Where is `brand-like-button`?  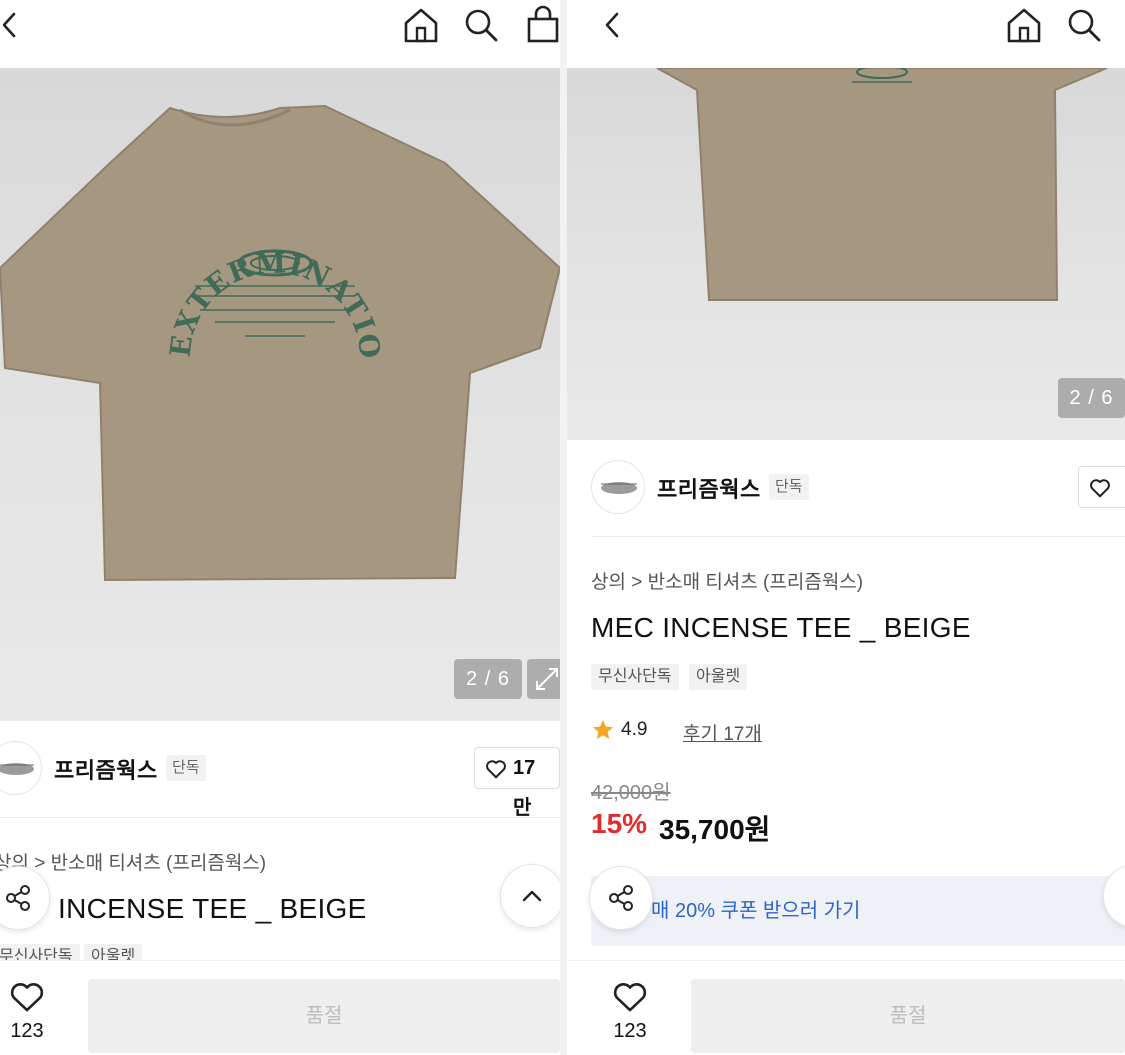 brand-like-button is located at coordinates (1101, 487).